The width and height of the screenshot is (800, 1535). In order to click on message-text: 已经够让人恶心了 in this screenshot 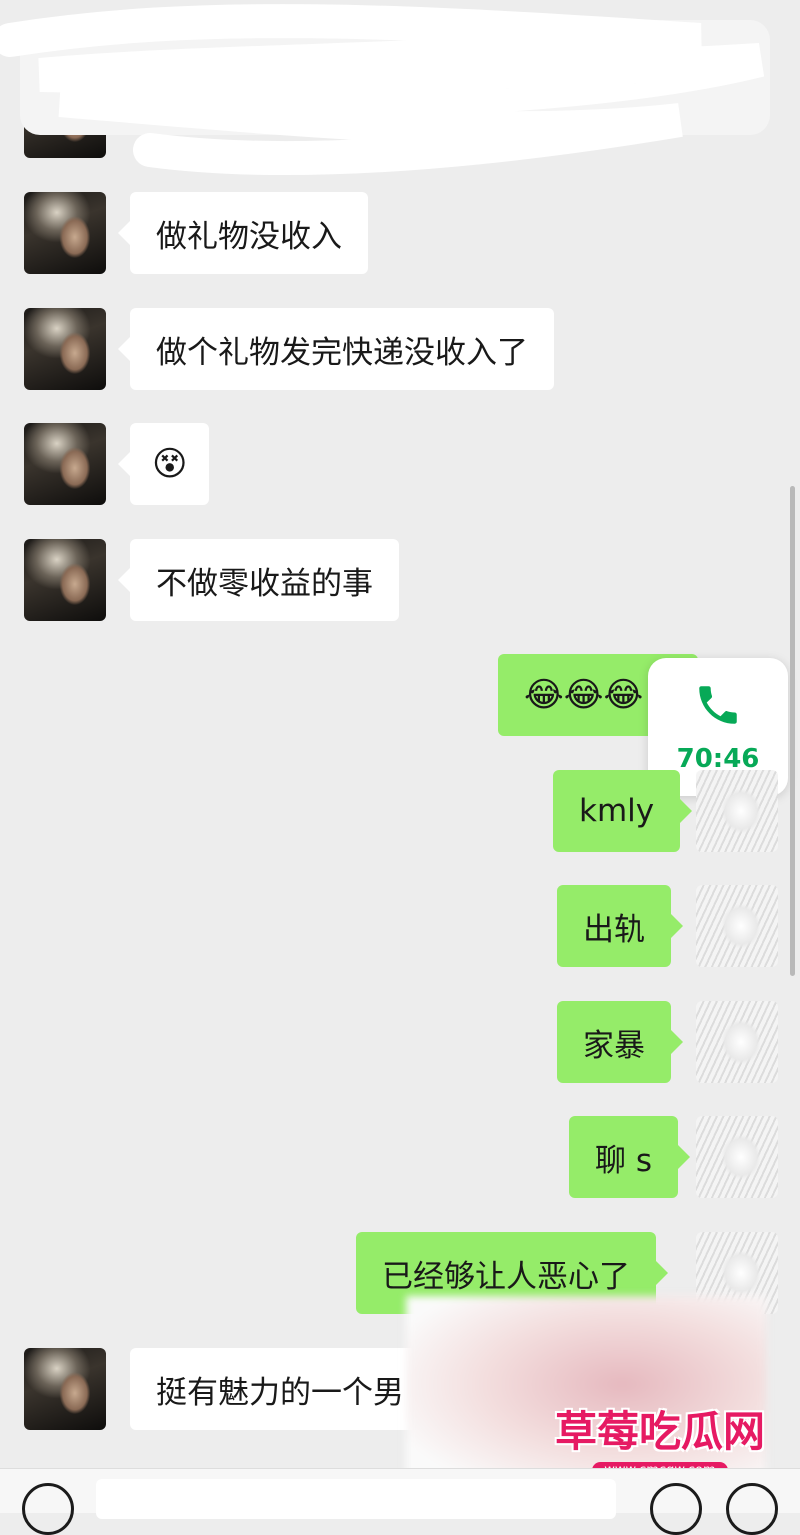, I will do `click(506, 1276)`.